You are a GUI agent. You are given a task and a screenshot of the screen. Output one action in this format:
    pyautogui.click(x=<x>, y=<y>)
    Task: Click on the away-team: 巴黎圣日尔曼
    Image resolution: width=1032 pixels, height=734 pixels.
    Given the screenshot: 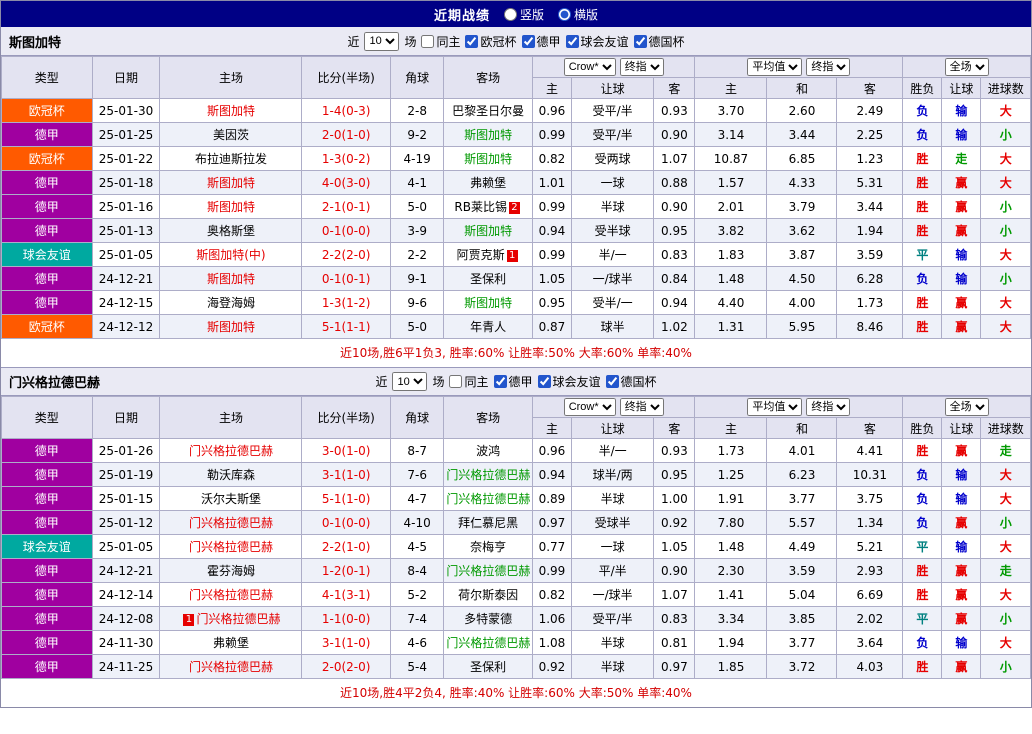 What is the action you would take?
    pyautogui.click(x=488, y=110)
    